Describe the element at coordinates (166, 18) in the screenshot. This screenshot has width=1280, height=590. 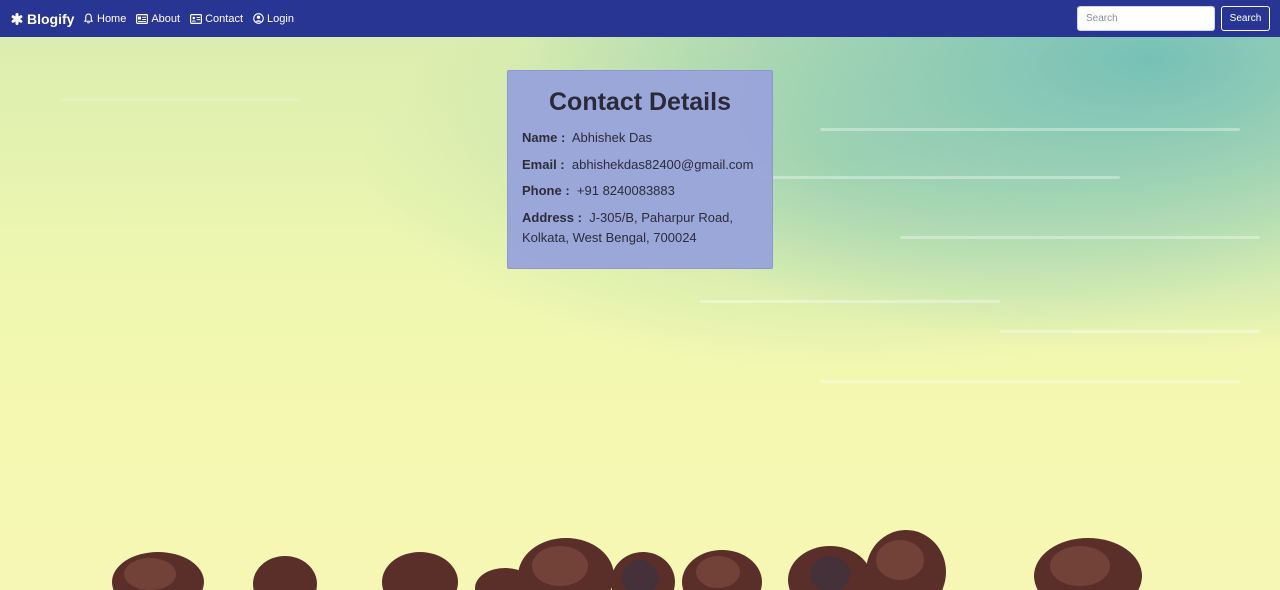
I see `nav-link-label: About` at that location.